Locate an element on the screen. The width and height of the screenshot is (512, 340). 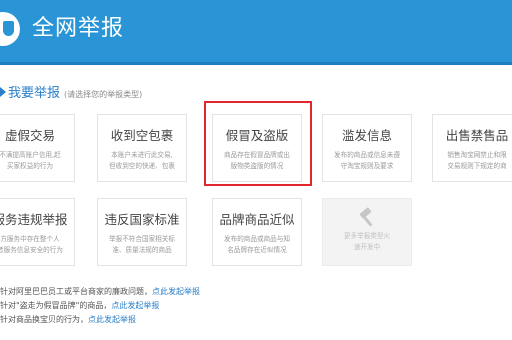
card-desc: 商品存在假冒品牌或出 版物类盗版的情况 is located at coordinates (257, 160).